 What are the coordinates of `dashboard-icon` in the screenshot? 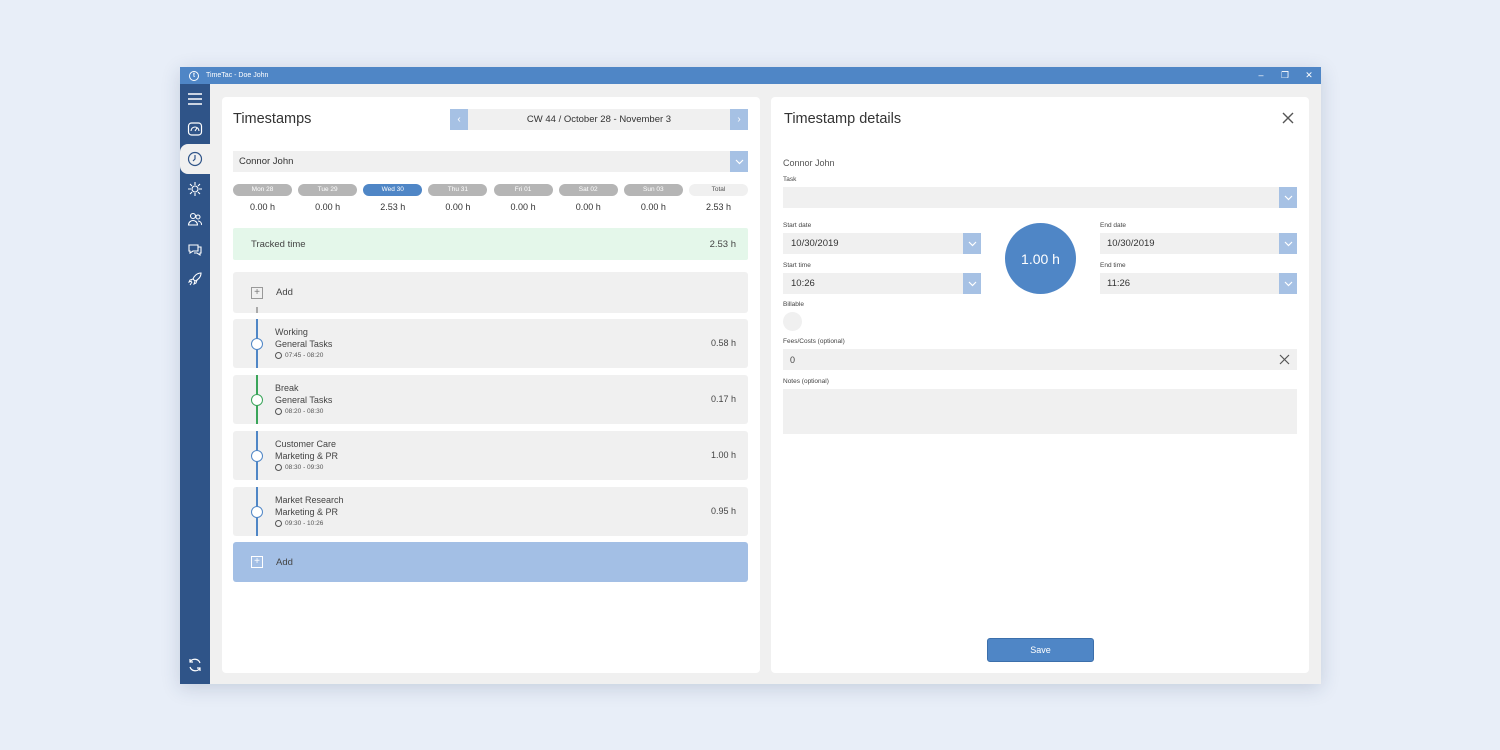 It's located at (195, 129).